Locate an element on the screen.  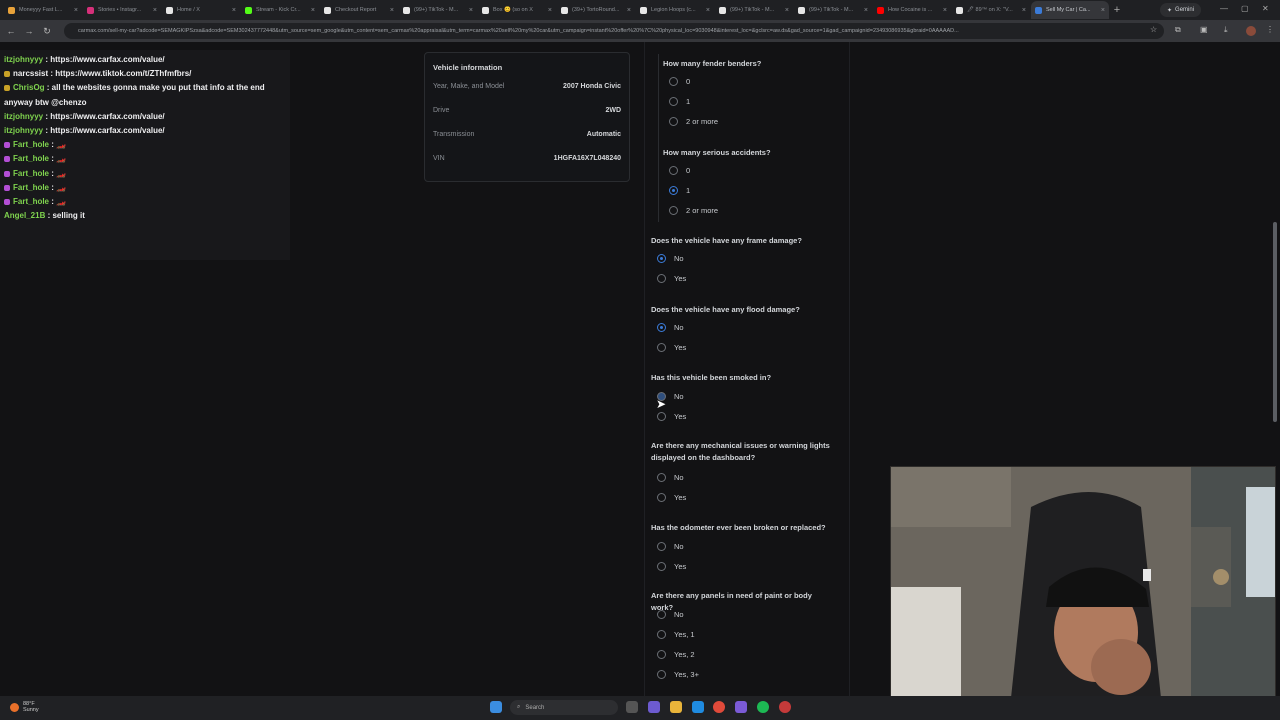
obs-icon is located at coordinates (785, 707).